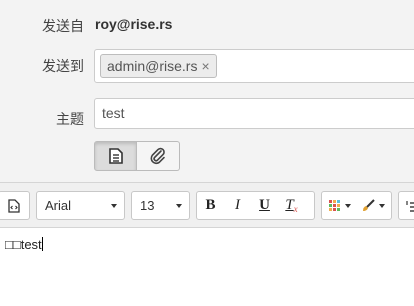  Describe the element at coordinates (63, 26) in the screenshot. I see `from-label: 发送自` at that location.